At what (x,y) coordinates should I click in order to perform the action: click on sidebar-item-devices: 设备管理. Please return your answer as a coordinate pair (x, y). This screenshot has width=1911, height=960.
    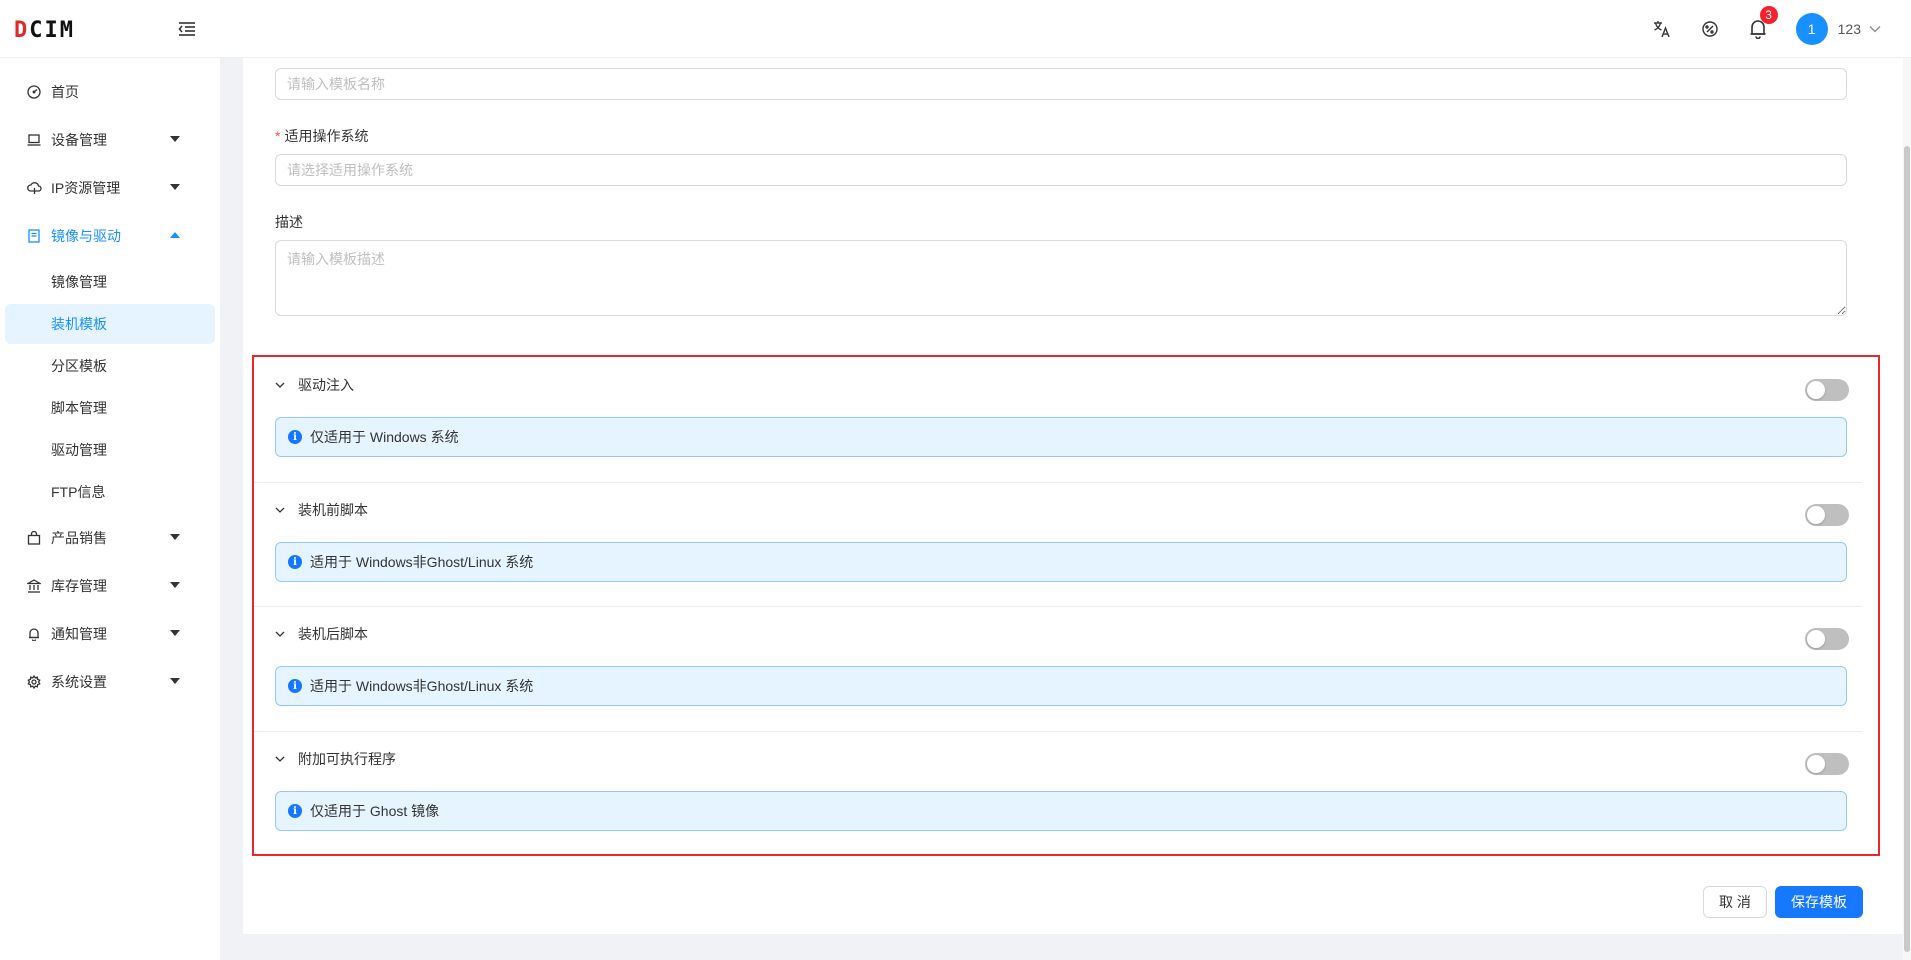
    Looking at the image, I should click on (110, 140).